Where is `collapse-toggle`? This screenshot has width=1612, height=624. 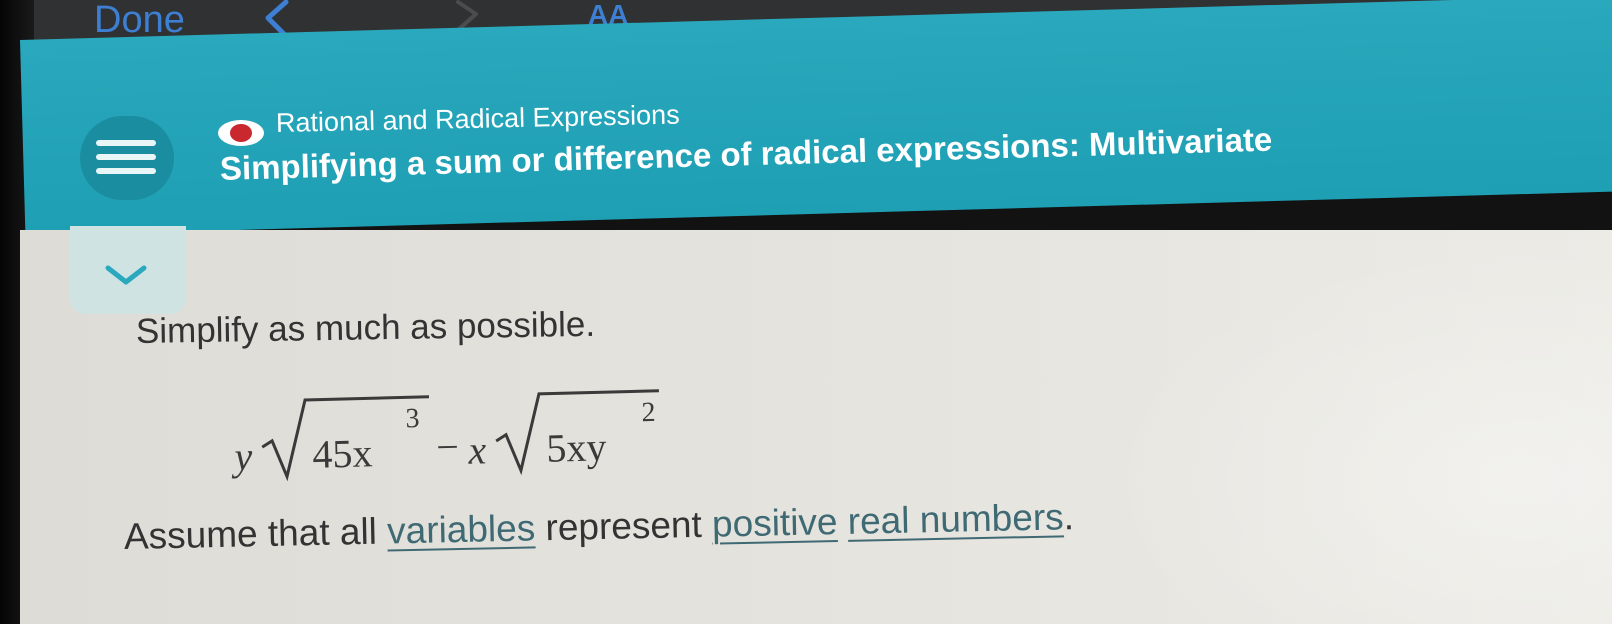 collapse-toggle is located at coordinates (128, 270).